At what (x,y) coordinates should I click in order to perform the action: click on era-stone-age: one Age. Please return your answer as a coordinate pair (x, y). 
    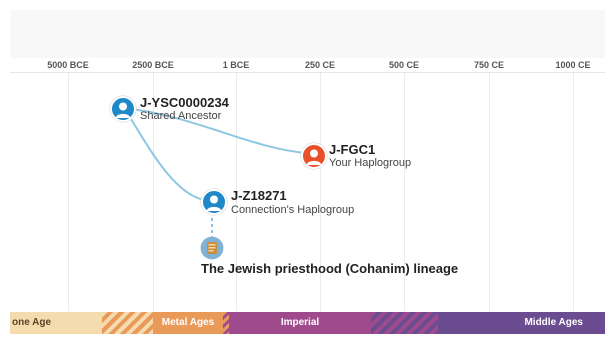
    Looking at the image, I should click on (57, 323).